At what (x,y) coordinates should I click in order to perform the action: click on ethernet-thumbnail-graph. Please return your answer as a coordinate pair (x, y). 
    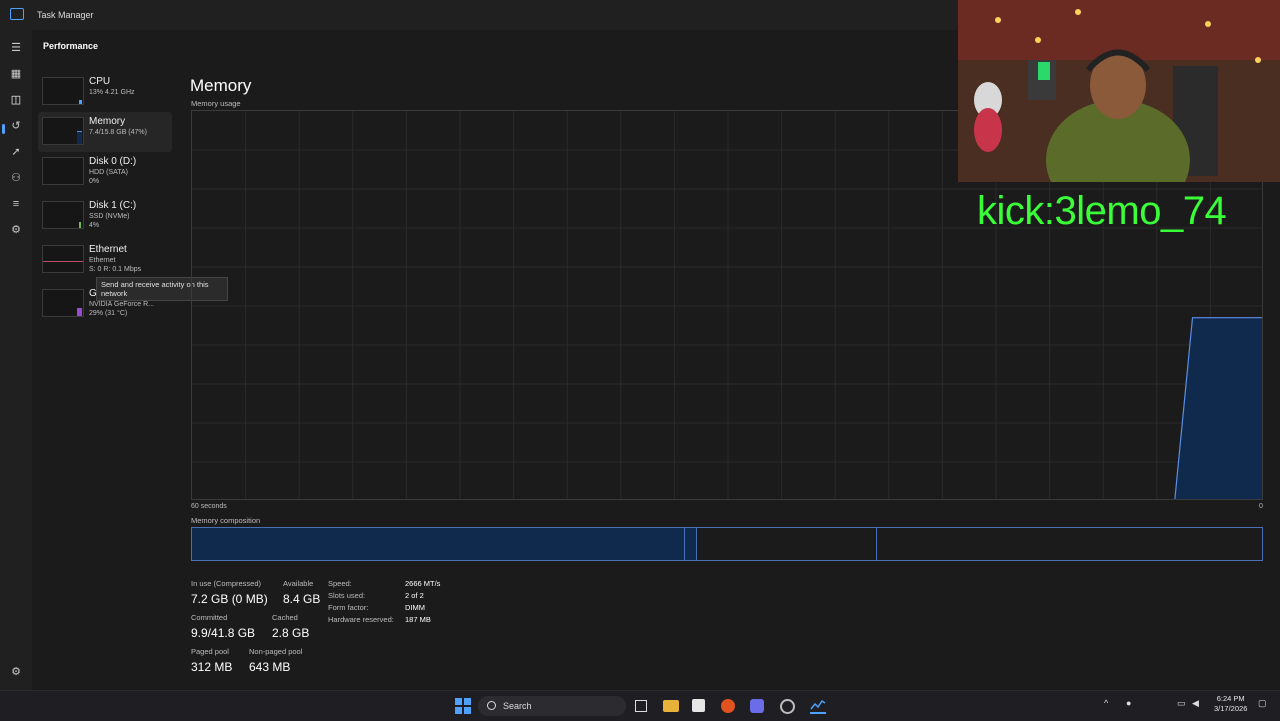
    Looking at the image, I should click on (63, 259).